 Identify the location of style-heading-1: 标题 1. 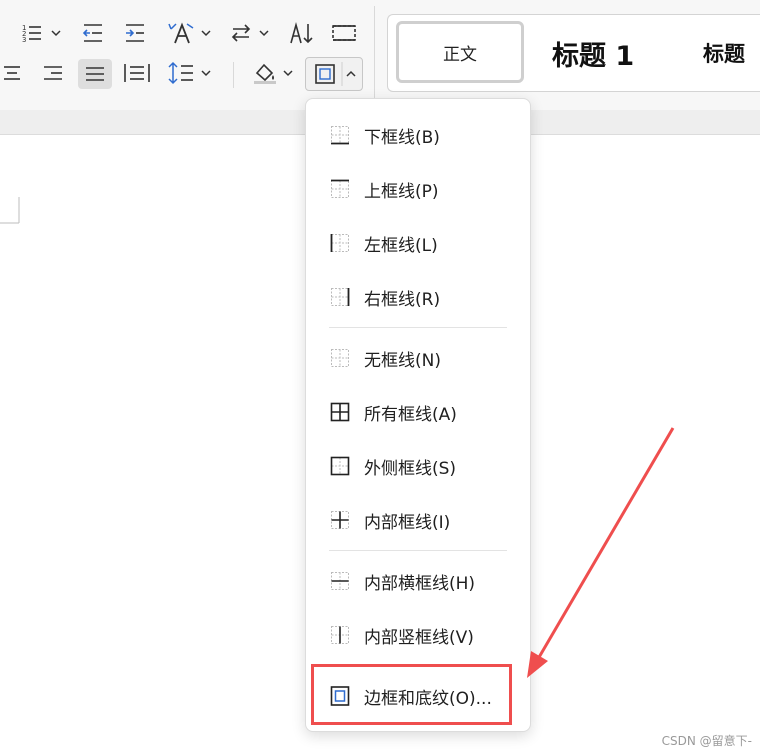
(593, 53).